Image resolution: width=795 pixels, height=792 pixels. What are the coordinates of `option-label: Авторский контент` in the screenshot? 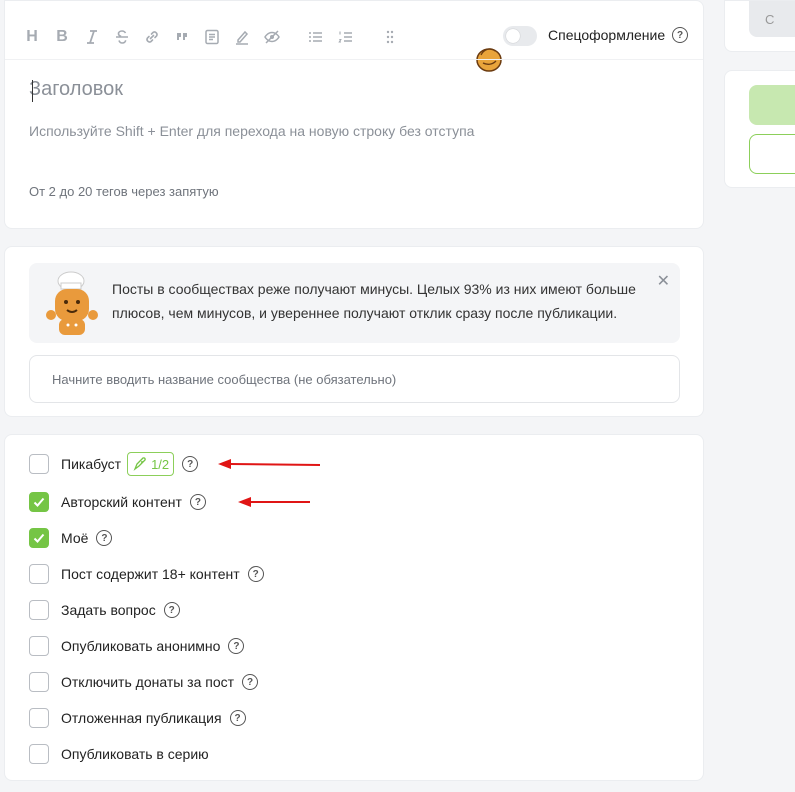 It's located at (121, 502).